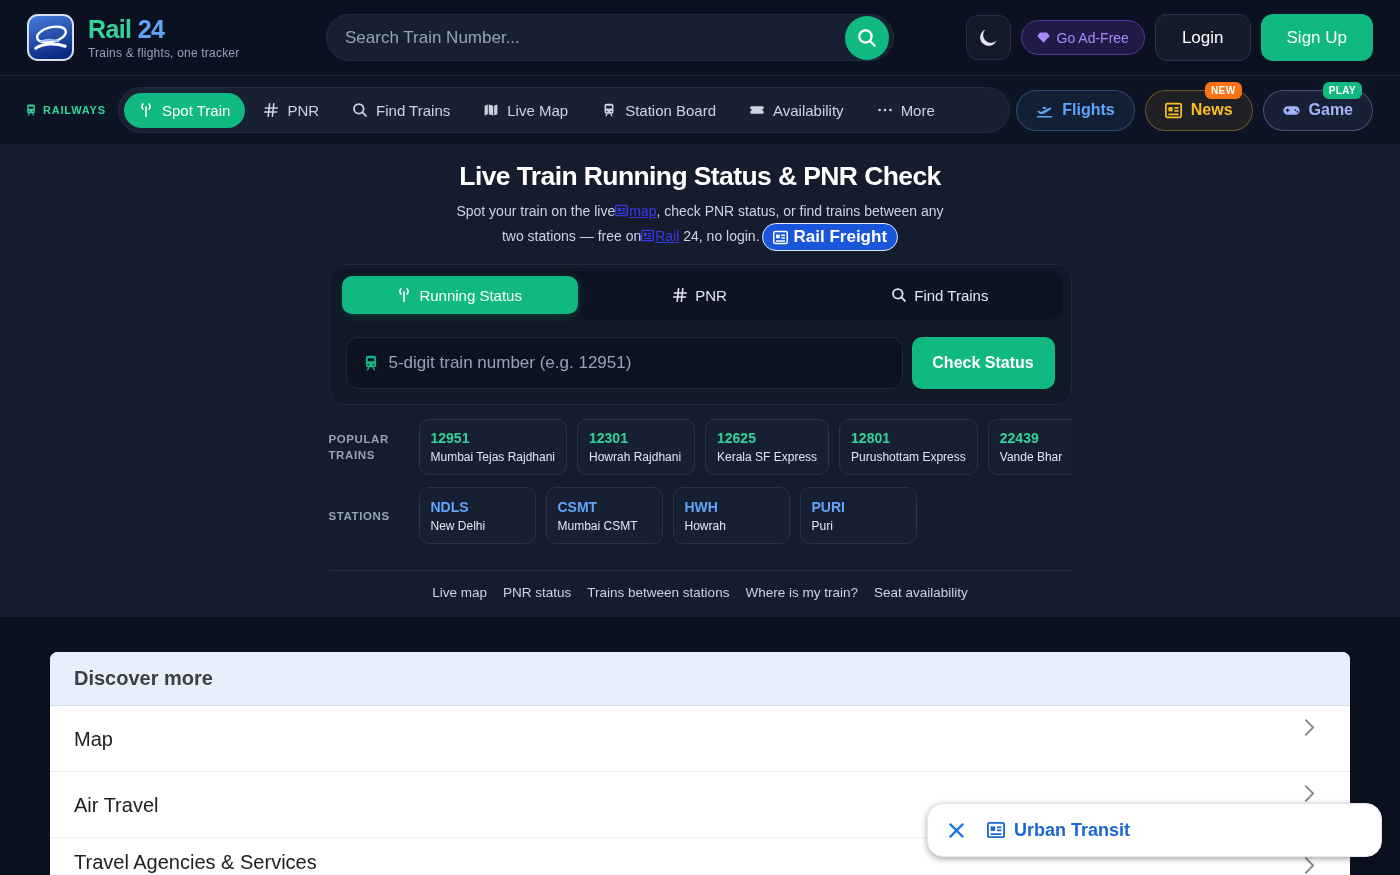 The height and width of the screenshot is (875, 1400). What do you see at coordinates (127, 29) in the screenshot?
I see `brand-name: Rail 24` at bounding box center [127, 29].